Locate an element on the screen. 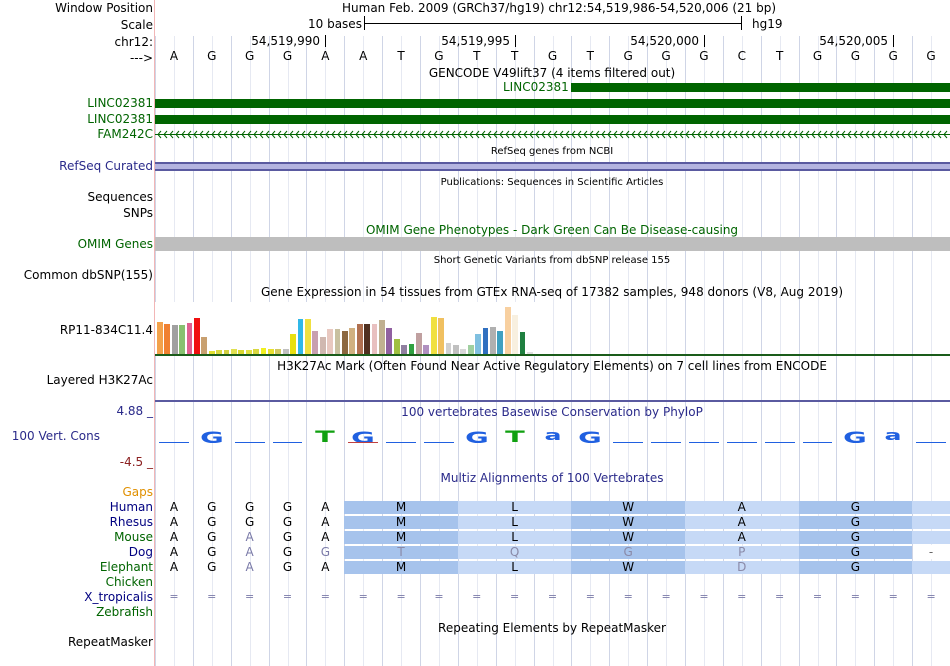 The width and height of the screenshot is (950, 666). species-label: Elephant is located at coordinates (126, 567).